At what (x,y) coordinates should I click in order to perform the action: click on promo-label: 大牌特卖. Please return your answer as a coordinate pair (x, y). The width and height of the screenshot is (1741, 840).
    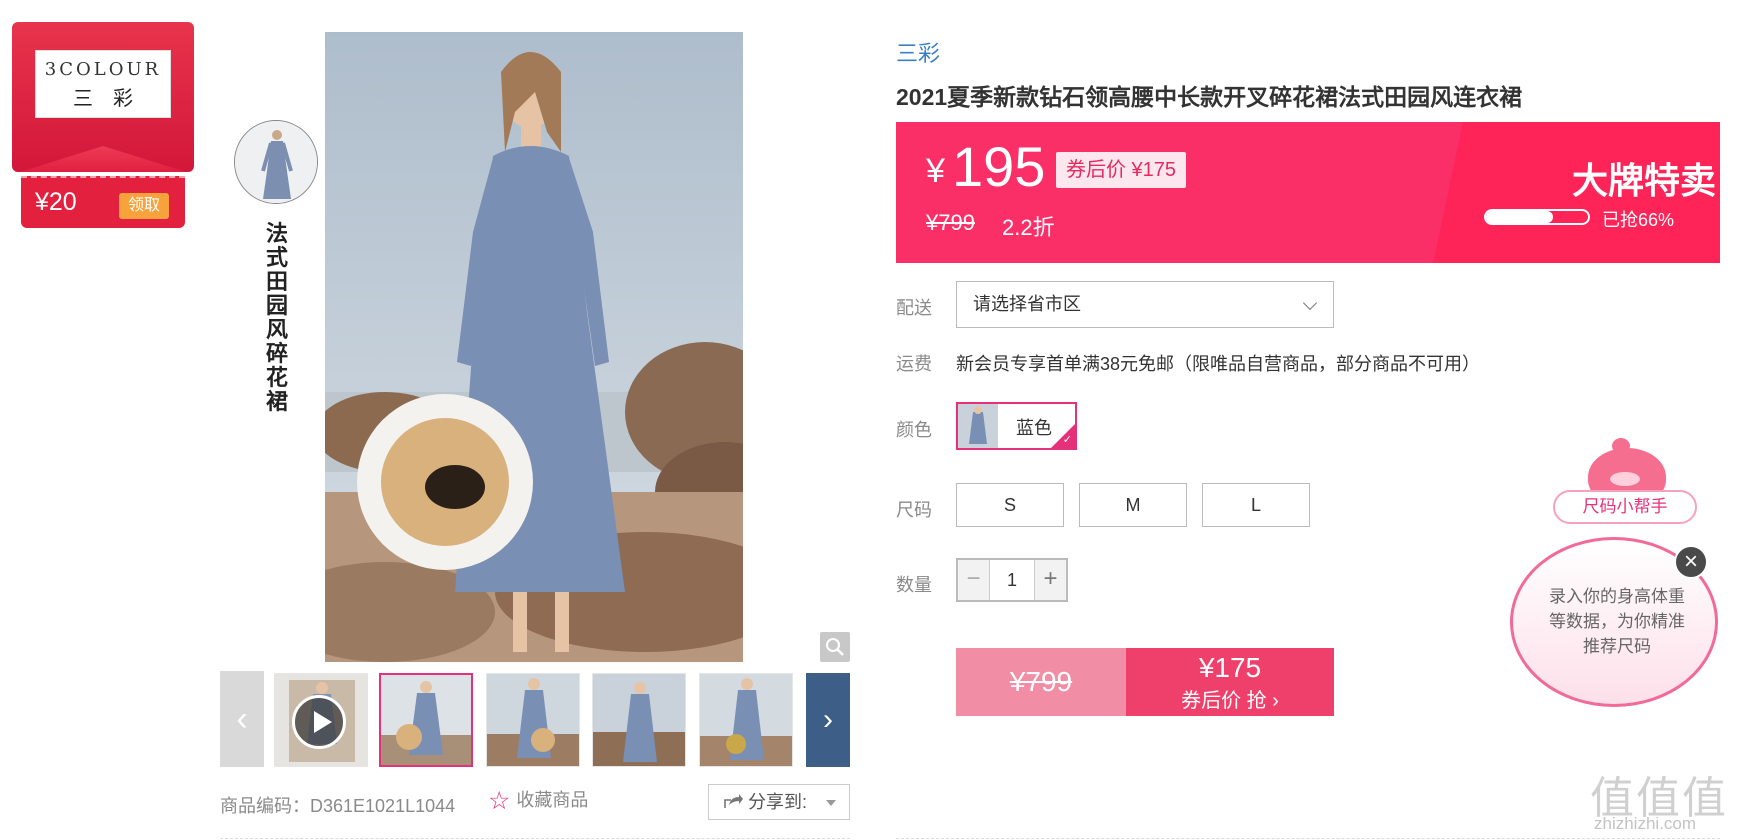
    Looking at the image, I should click on (1644, 180).